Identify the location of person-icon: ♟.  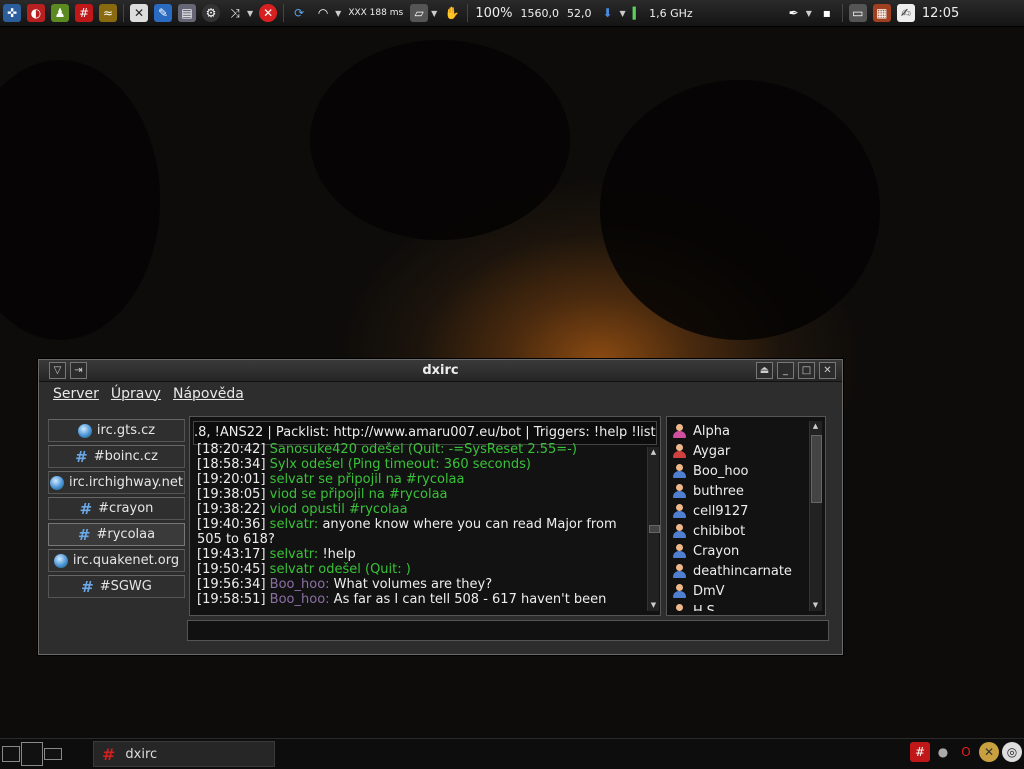
(60, 13).